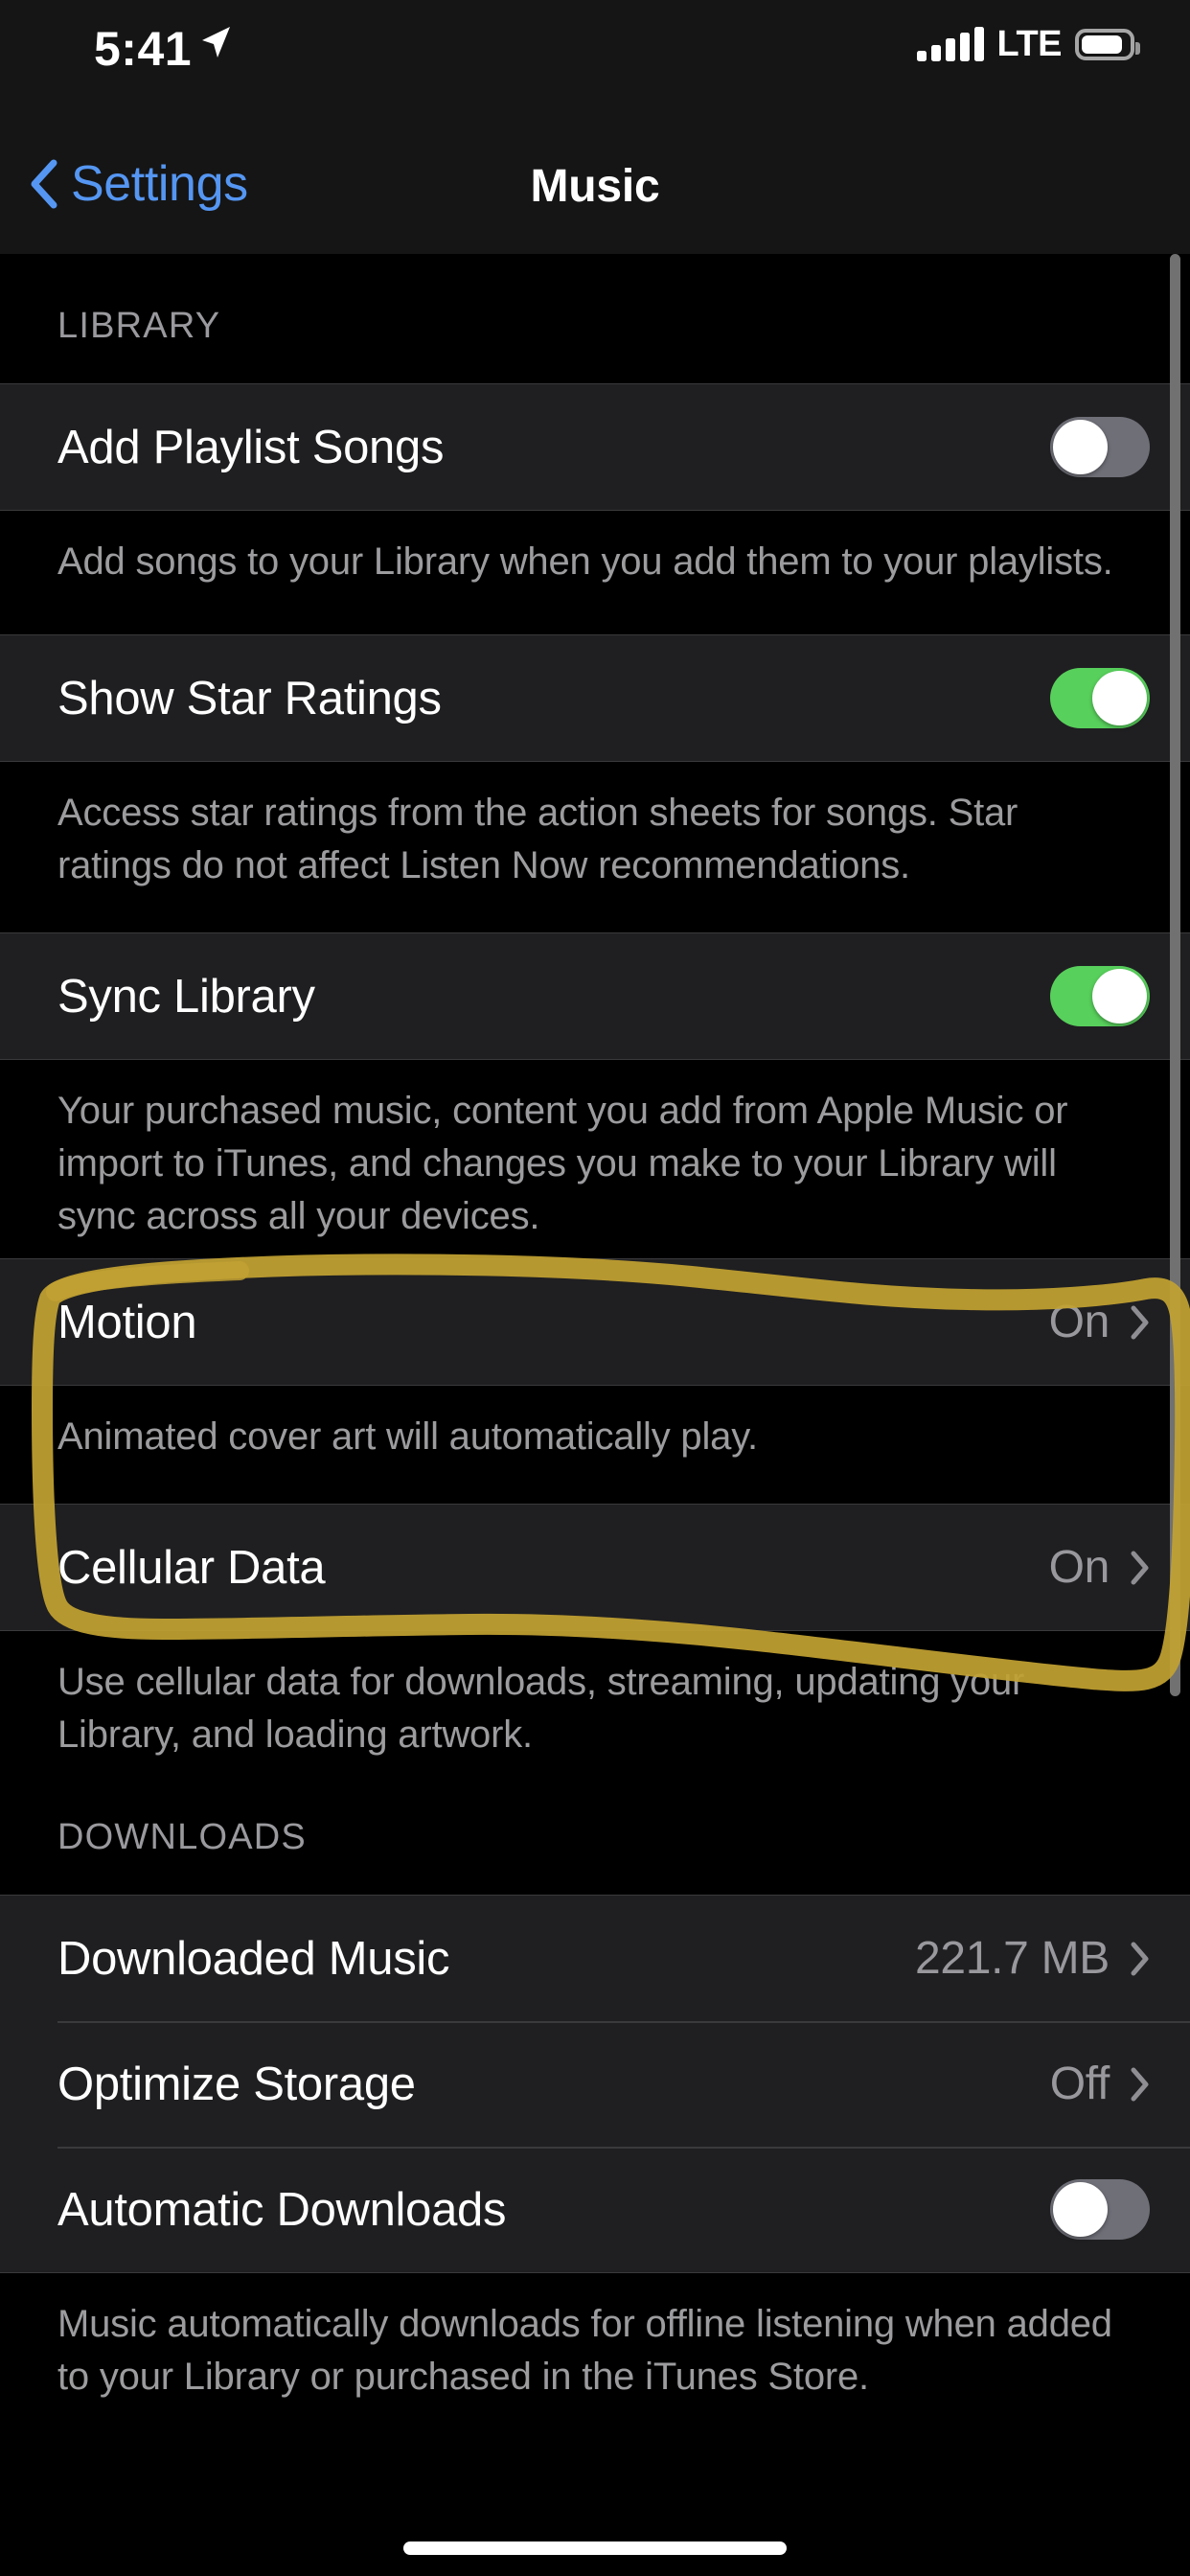  What do you see at coordinates (1012, 1958) in the screenshot?
I see `row-value: 221.7 MB` at bounding box center [1012, 1958].